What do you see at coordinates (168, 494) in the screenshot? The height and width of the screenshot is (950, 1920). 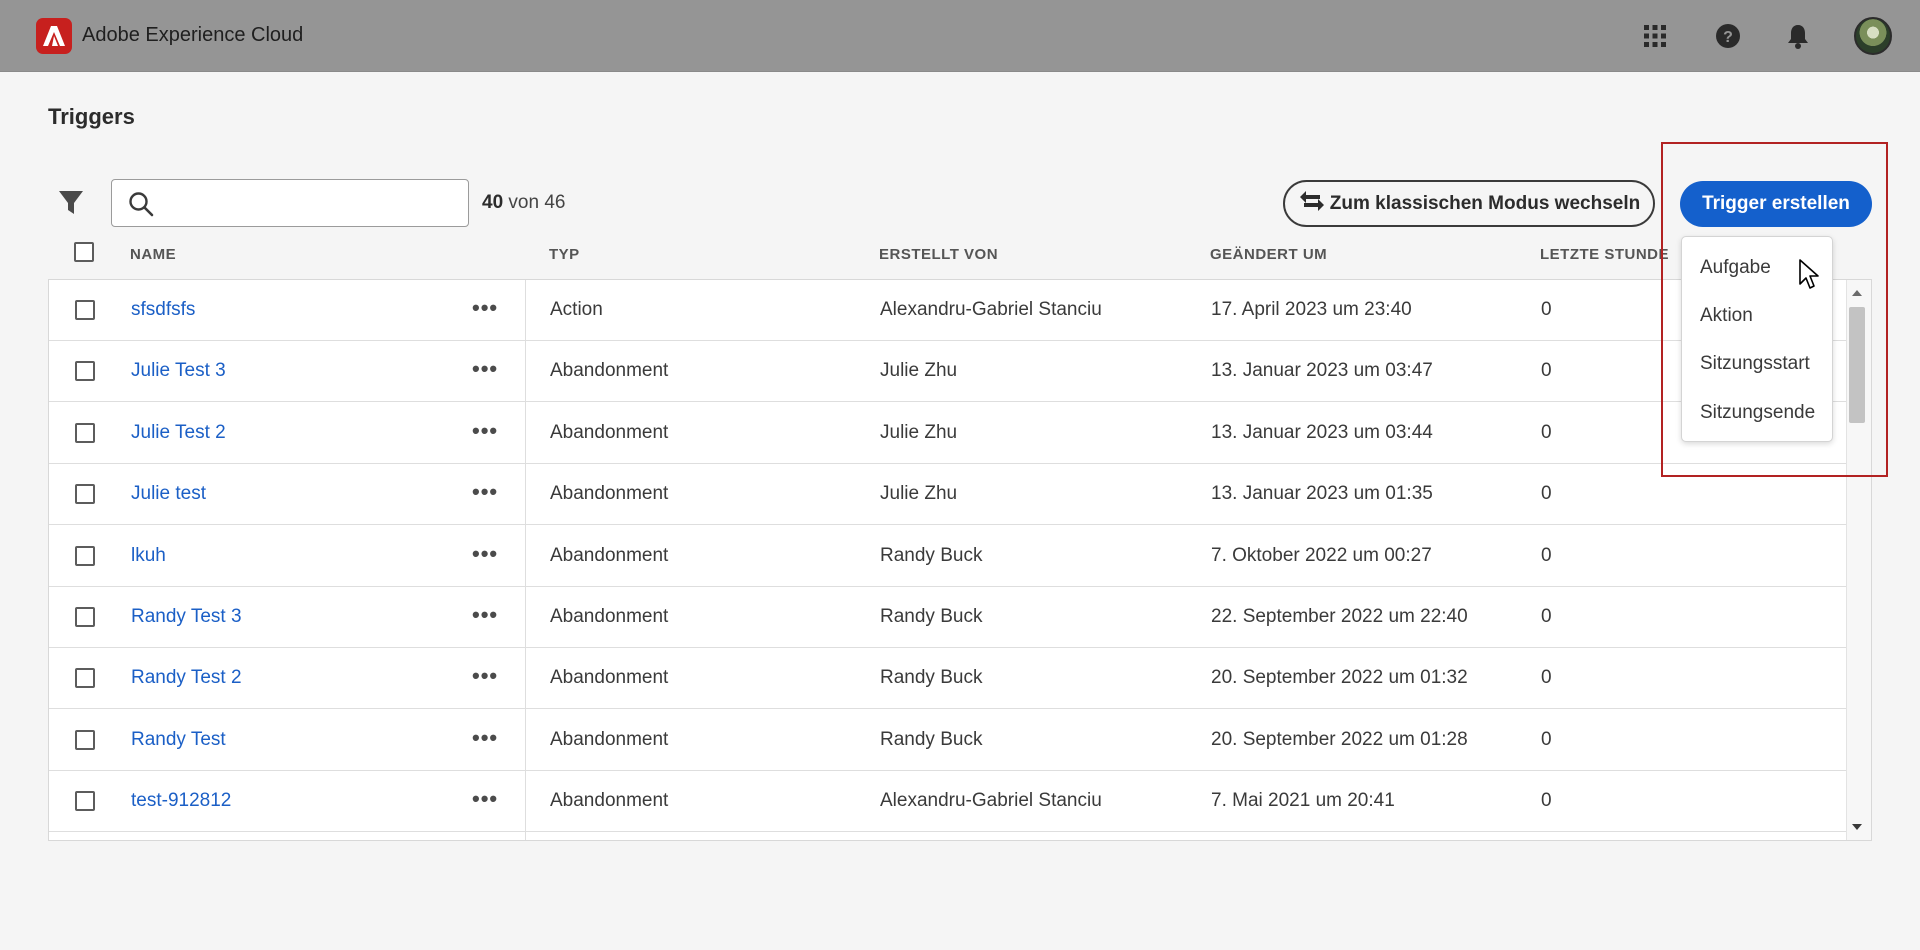 I see `trigger-name-link: Julie test` at bounding box center [168, 494].